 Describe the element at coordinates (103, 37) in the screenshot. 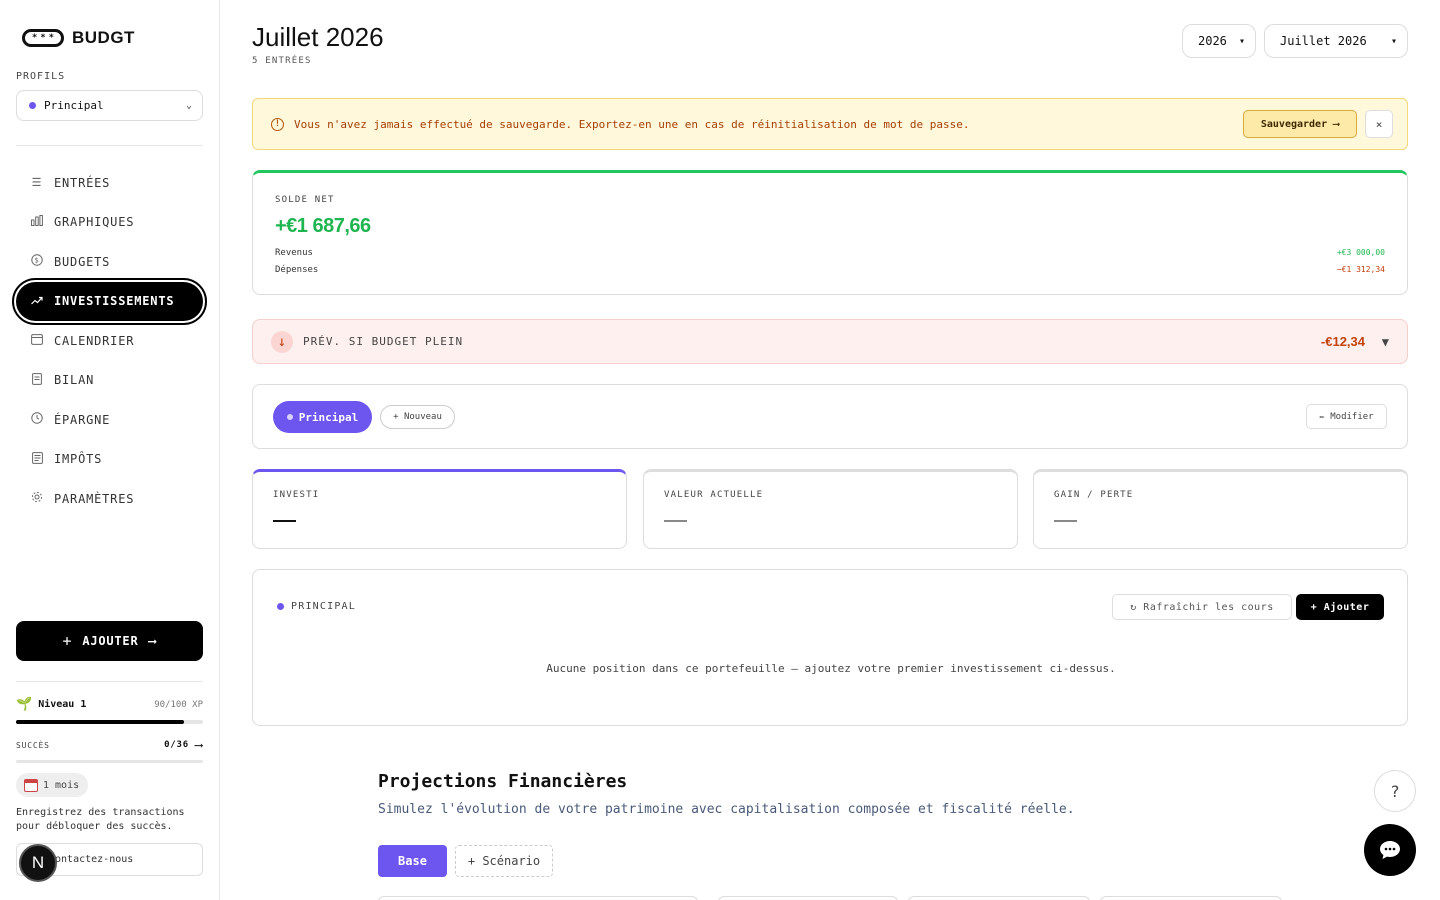

I see `app-name: BUDGT` at that location.